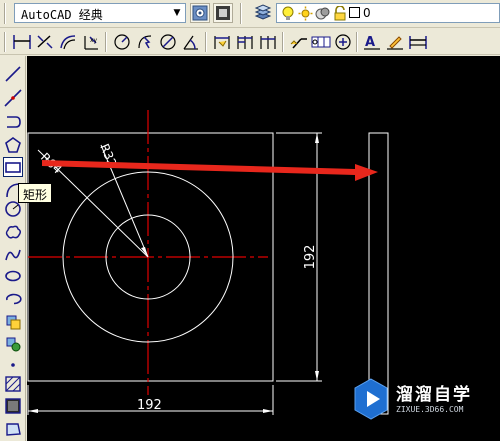 This screenshot has width=500, height=441. Describe the element at coordinates (395, 42) in the screenshot. I see `dimension-text-edit-icon` at that location.